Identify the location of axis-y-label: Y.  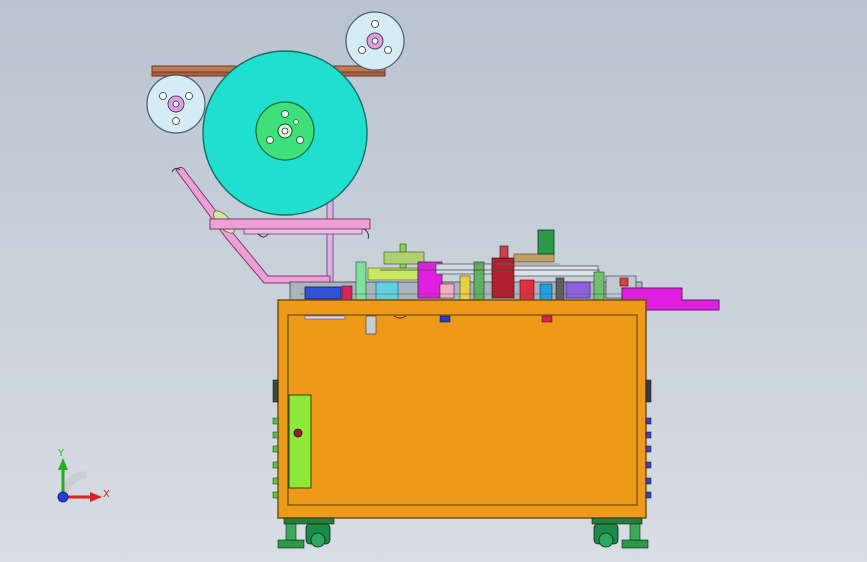
(61, 453).